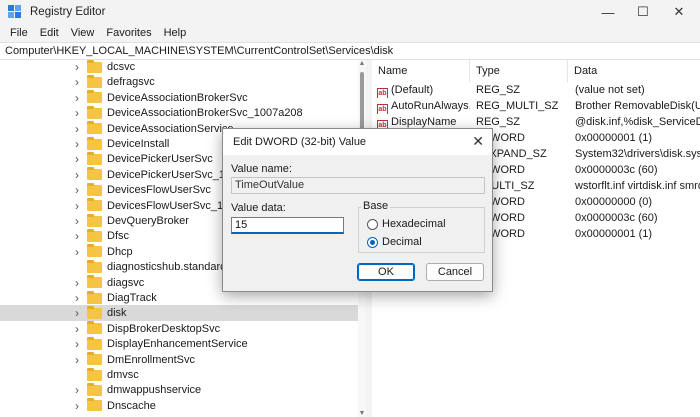 Image resolution: width=700 pixels, height=417 pixels. What do you see at coordinates (386, 272) in the screenshot?
I see `ok-button: OK` at bounding box center [386, 272].